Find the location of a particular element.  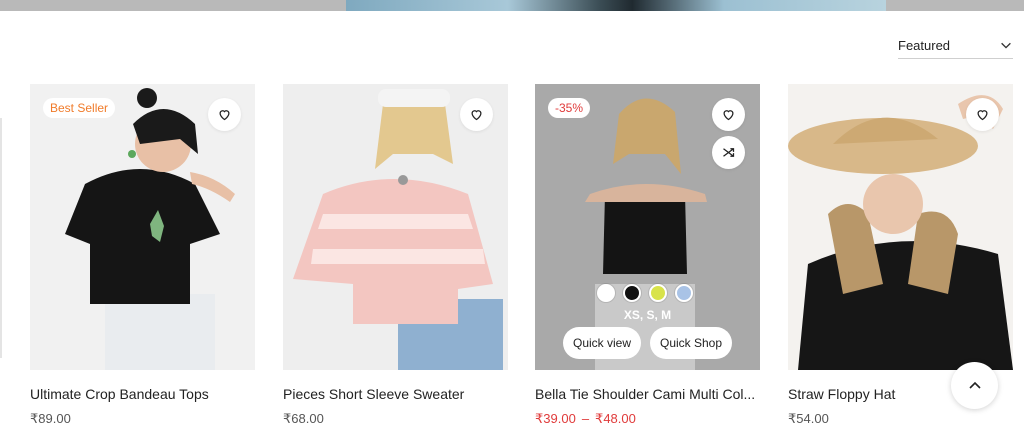

price-from: ₹39.00 is located at coordinates (555, 418).